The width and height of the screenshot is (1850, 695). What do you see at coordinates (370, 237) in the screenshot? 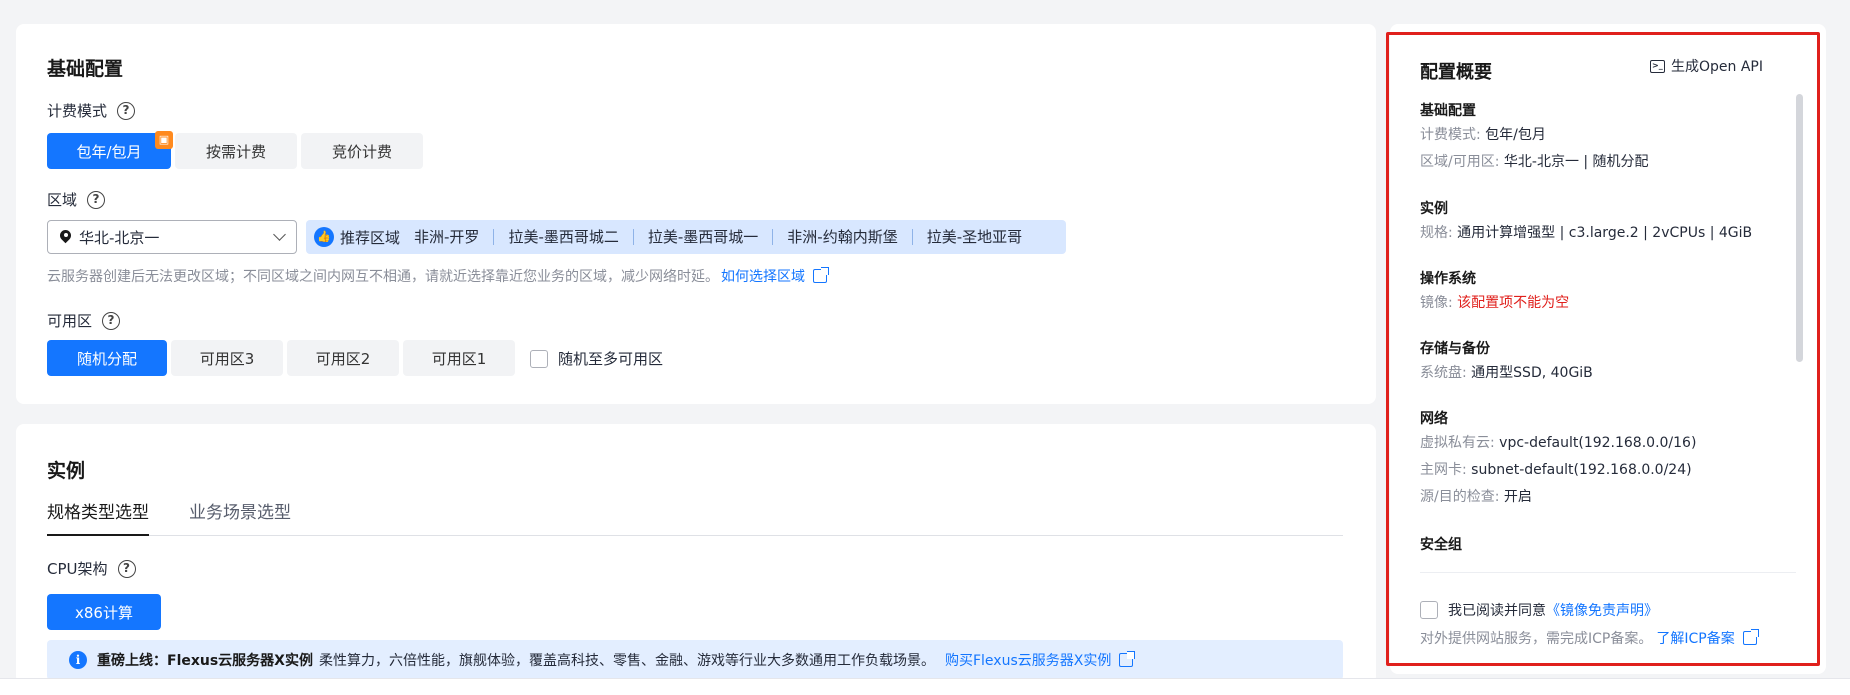
I see `recommended-label: 推荐区域` at bounding box center [370, 237].